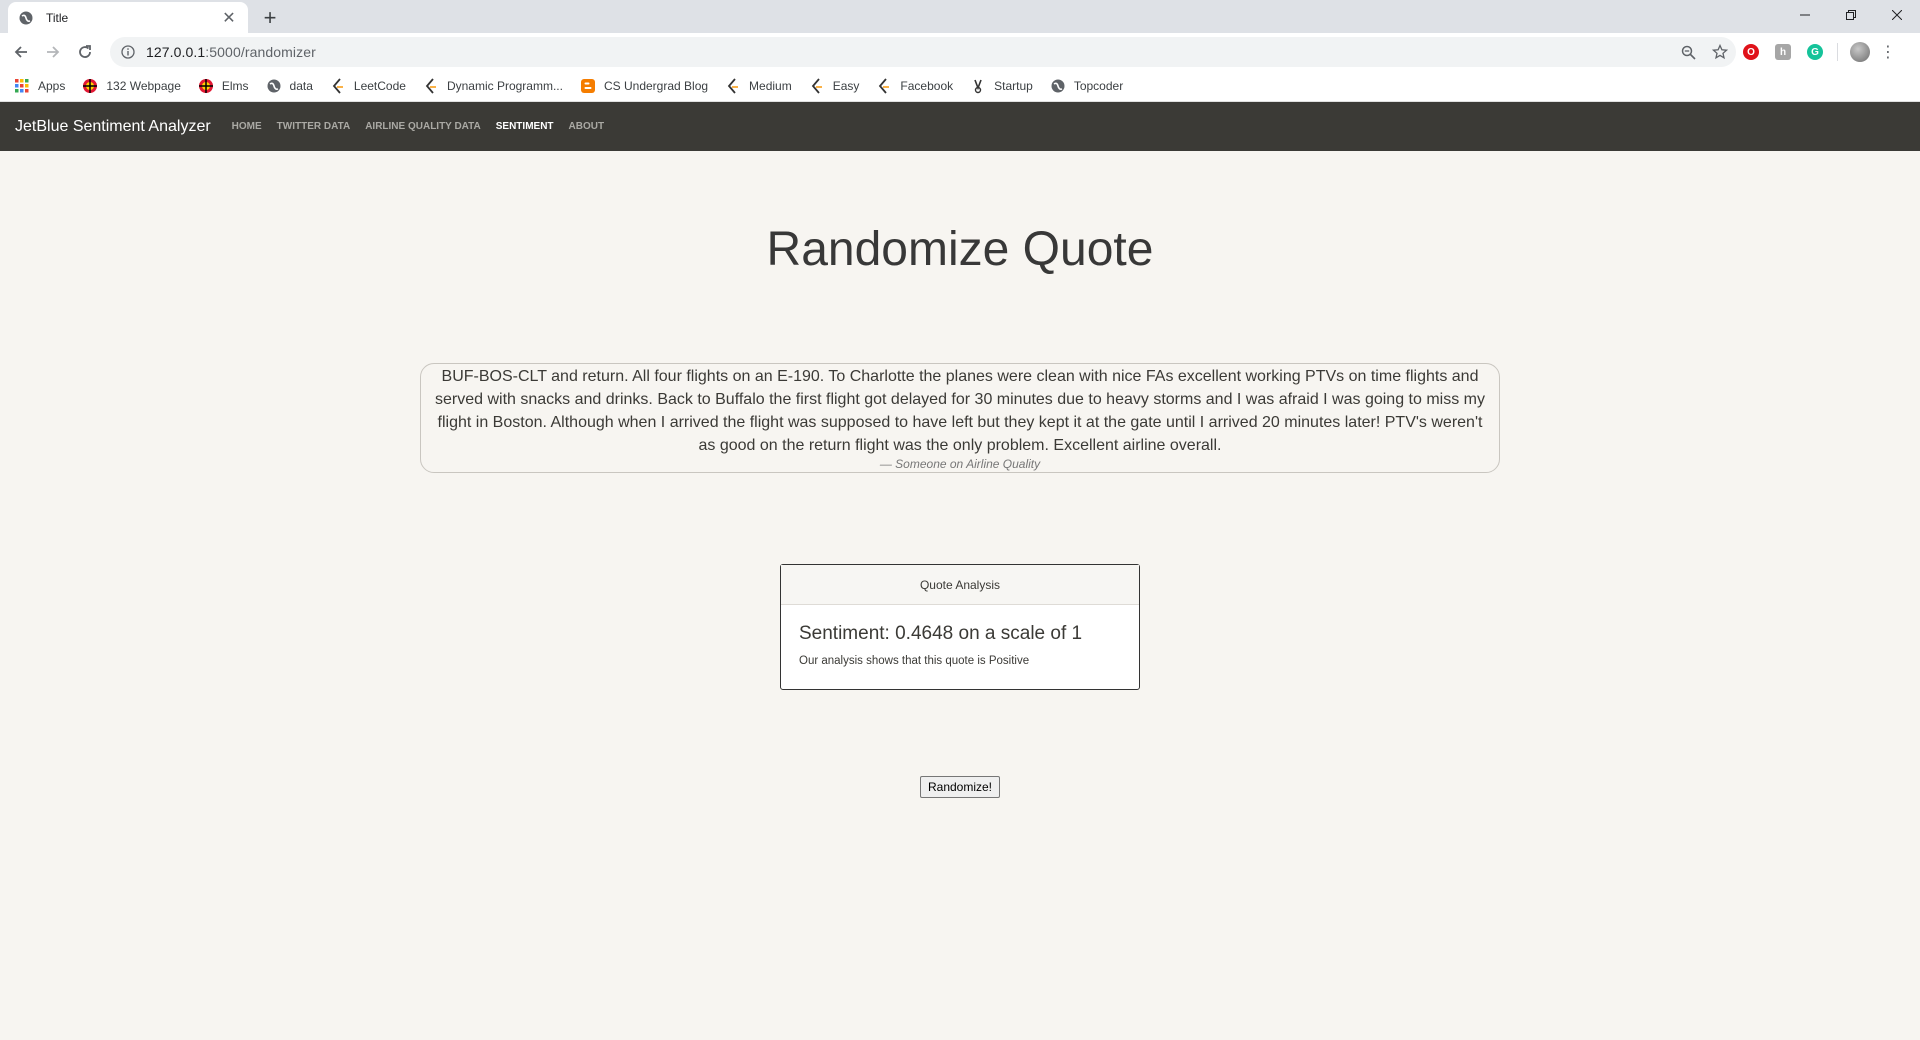 This screenshot has height=1040, width=1920. What do you see at coordinates (1098, 86) in the screenshot?
I see `bookmark-label: Topcoder` at bounding box center [1098, 86].